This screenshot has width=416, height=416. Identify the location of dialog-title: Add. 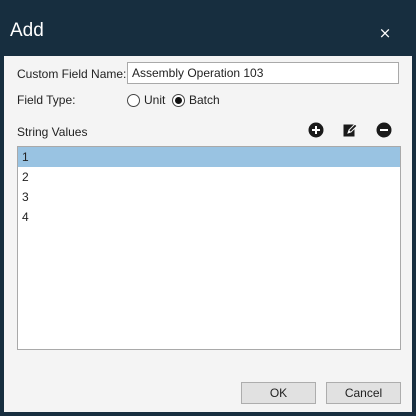
(27, 30).